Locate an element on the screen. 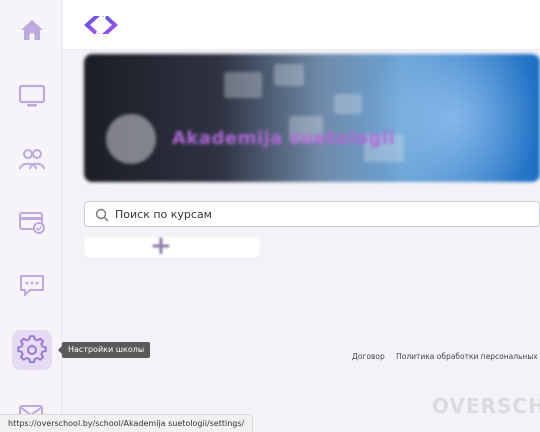 Image resolution: width=540 pixels, height=432 pixels. sidebar-item-settings is located at coordinates (32, 350).